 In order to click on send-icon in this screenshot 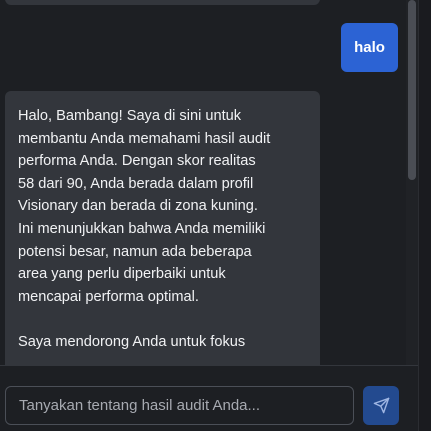, I will do `click(381, 405)`.